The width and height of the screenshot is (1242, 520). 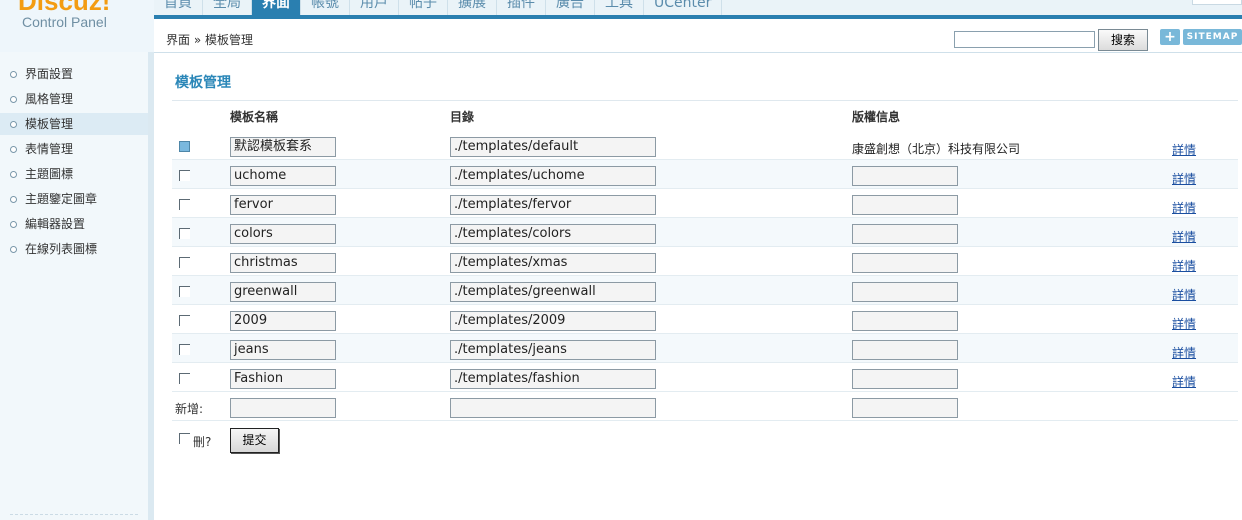 I want to click on title-divider, so click(x=705, y=100).